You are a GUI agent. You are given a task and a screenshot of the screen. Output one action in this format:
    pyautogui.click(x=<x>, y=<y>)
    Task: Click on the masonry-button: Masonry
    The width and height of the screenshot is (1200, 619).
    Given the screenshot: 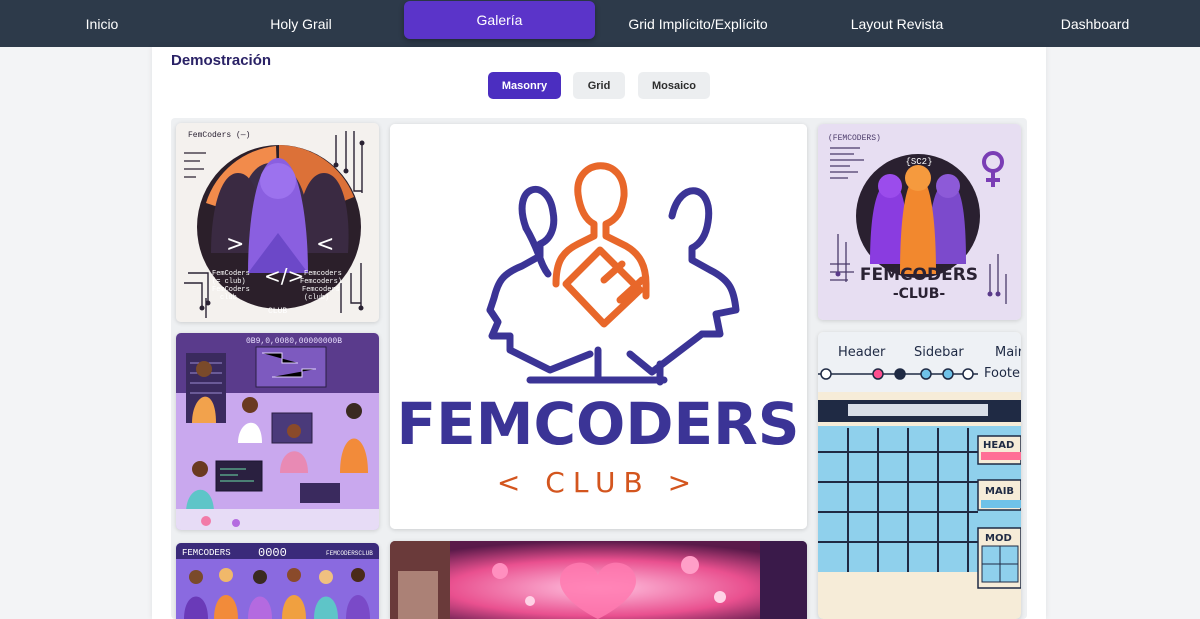 What is the action you would take?
    pyautogui.click(x=524, y=85)
    